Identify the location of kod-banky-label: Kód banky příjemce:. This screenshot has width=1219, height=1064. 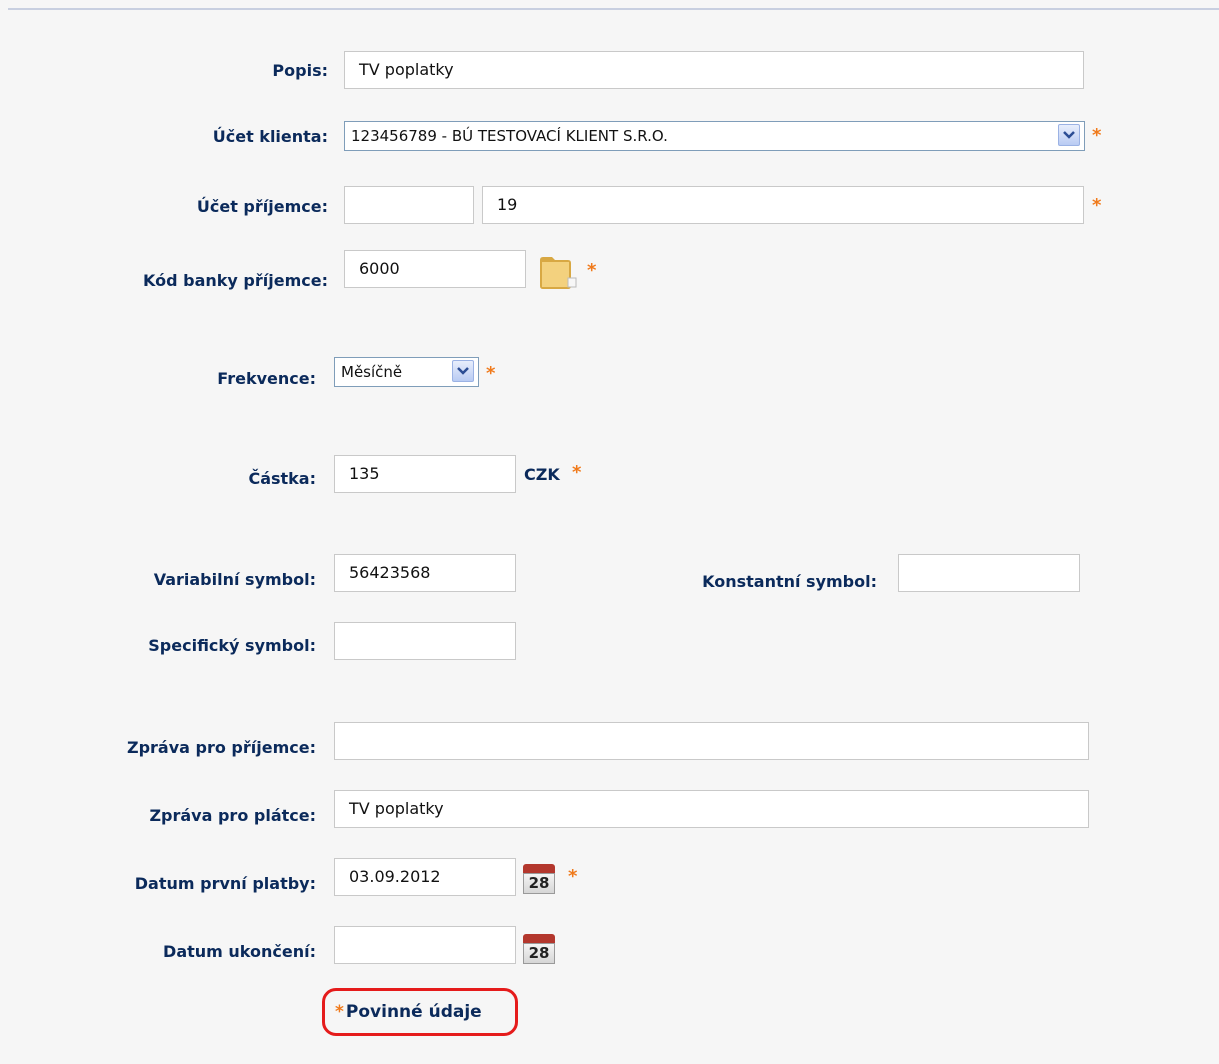
(235, 280).